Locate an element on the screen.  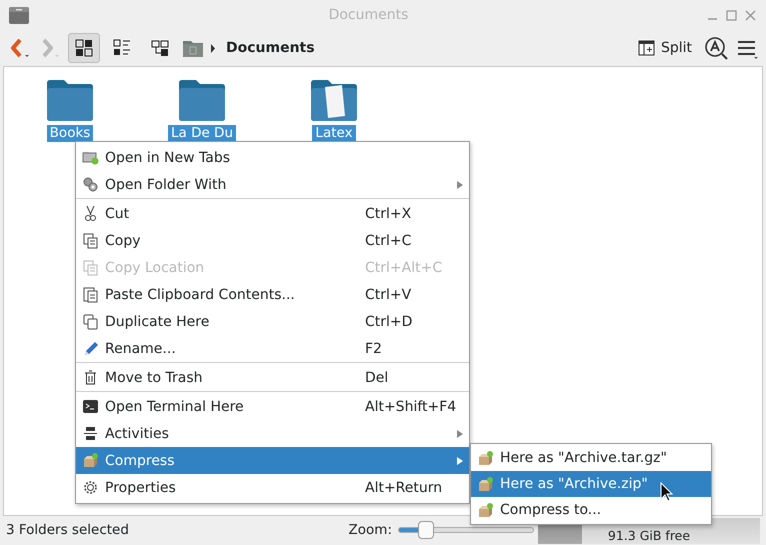
document-folder-icon is located at coordinates (334, 100).